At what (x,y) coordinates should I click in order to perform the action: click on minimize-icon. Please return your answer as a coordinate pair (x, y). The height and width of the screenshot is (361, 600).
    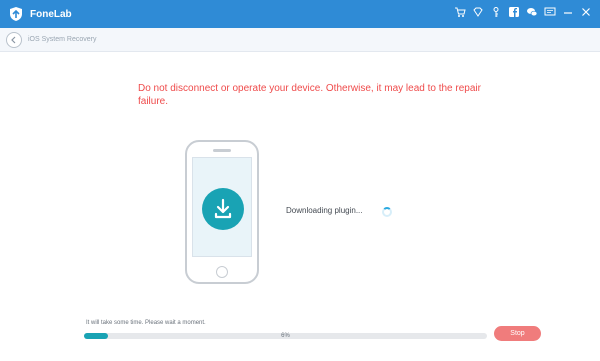
    Looking at the image, I should click on (568, 12).